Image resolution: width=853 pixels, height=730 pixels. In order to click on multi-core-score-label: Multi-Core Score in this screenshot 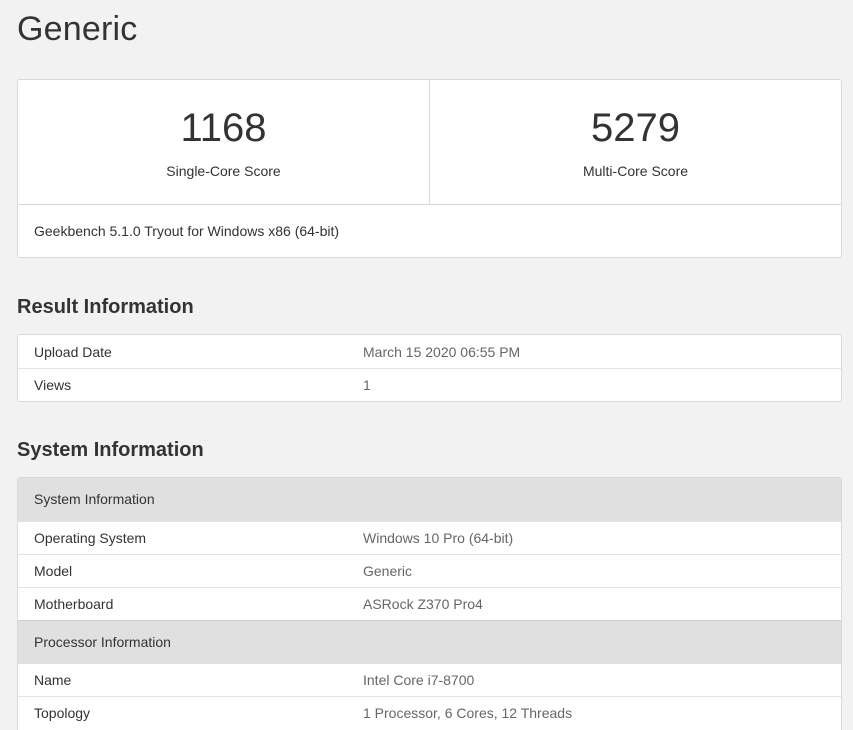, I will do `click(635, 171)`.